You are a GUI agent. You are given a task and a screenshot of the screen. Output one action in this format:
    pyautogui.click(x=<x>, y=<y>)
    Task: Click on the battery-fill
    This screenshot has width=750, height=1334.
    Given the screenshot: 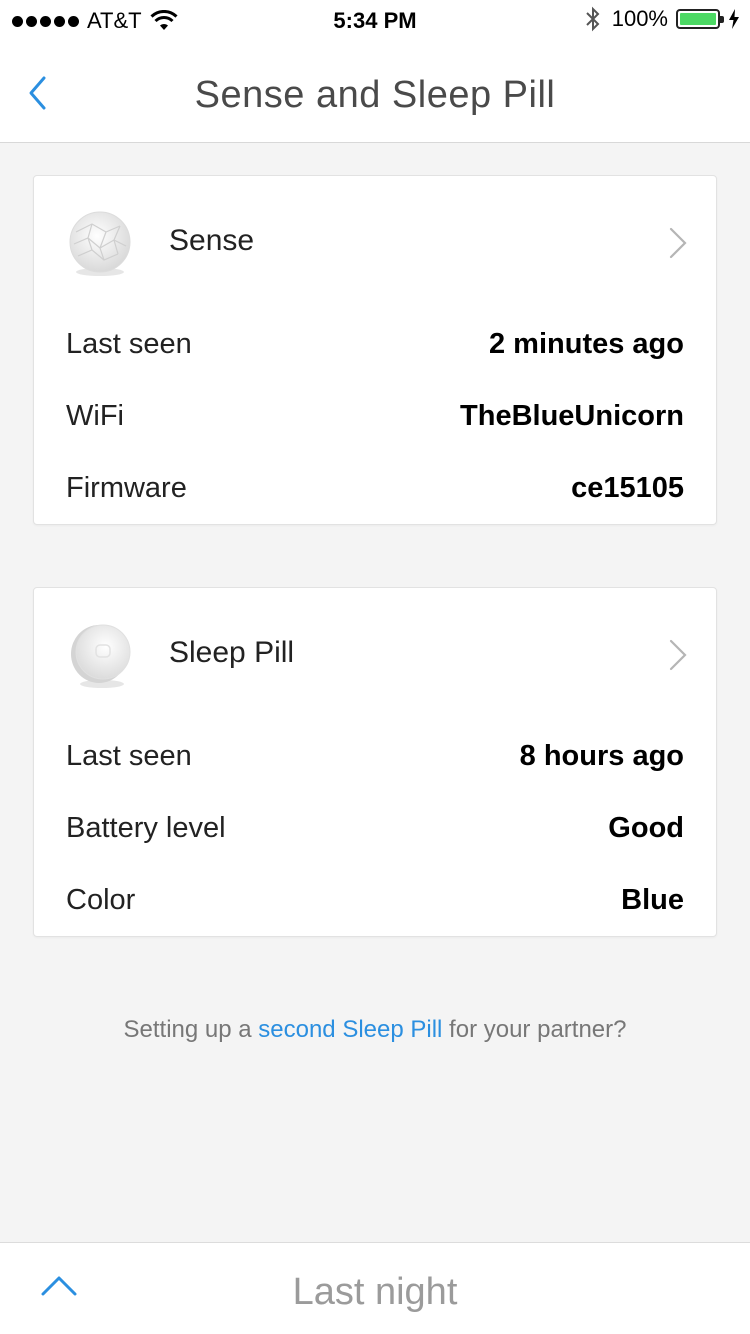 What is the action you would take?
    pyautogui.click(x=698, y=19)
    